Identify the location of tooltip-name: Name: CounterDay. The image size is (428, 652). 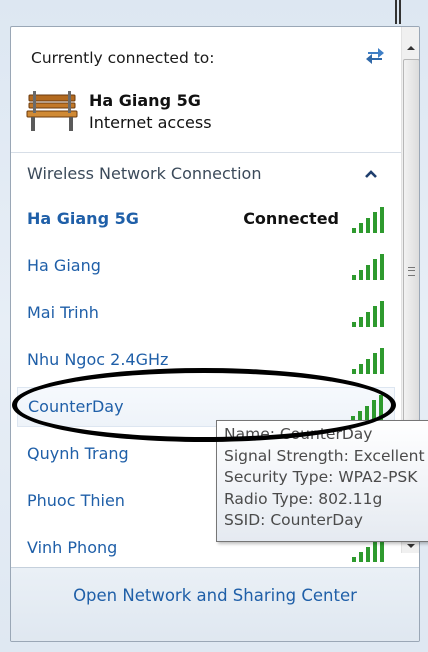
(298, 434).